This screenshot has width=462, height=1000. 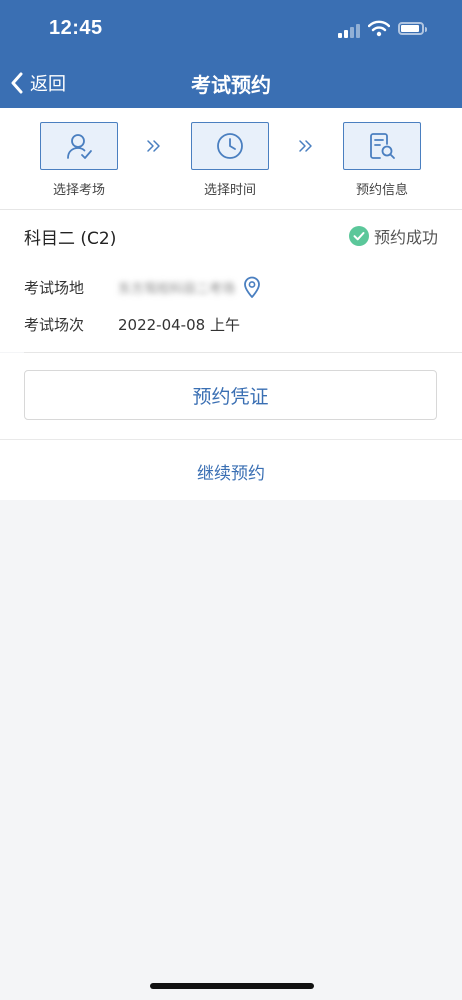 I want to click on step-select-time: 选择时间, so click(x=230, y=160).